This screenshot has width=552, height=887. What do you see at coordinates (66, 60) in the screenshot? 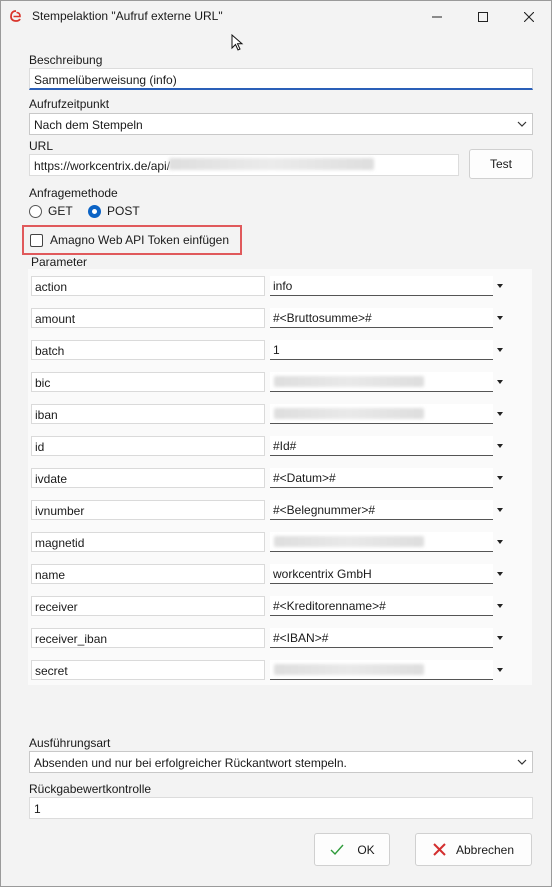
I see `beschreibung-label: Beschreibung` at bounding box center [66, 60].